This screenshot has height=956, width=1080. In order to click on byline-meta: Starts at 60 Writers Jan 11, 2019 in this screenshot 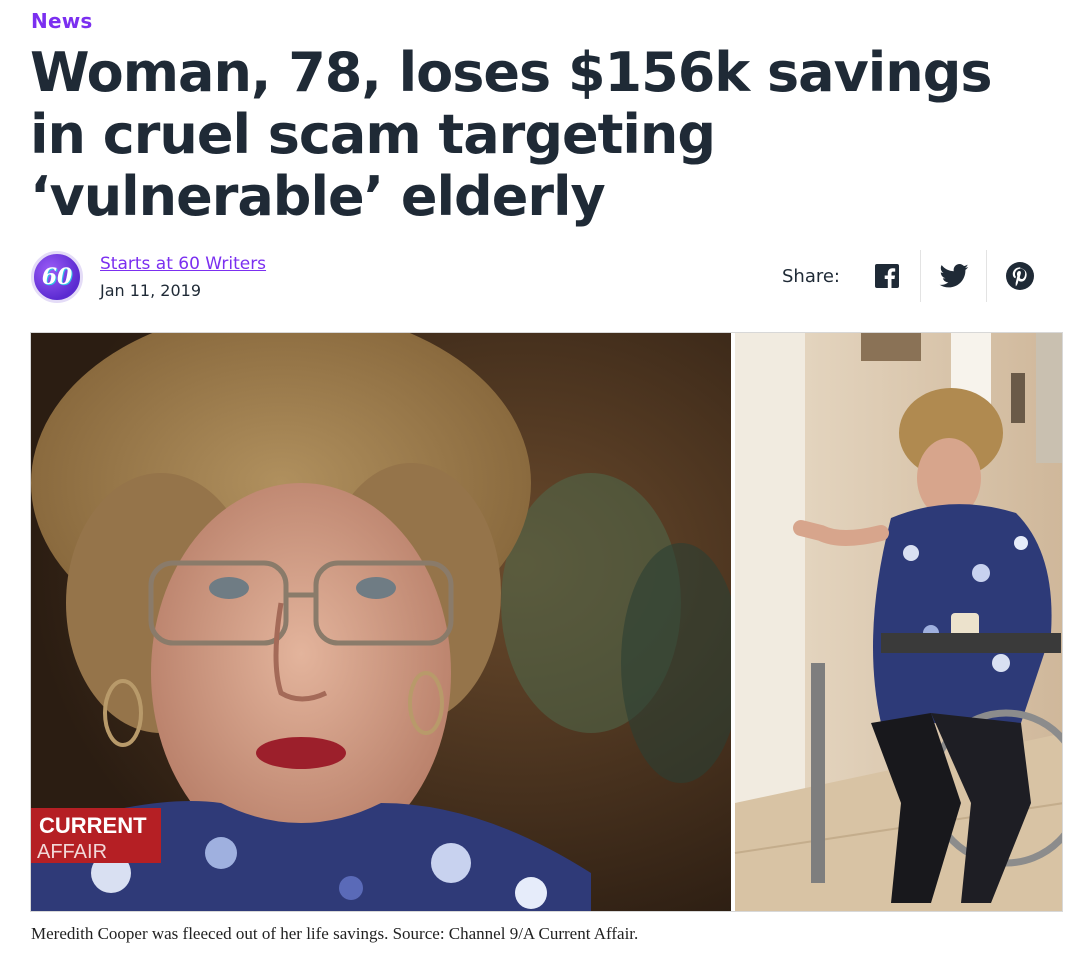, I will do `click(183, 277)`.